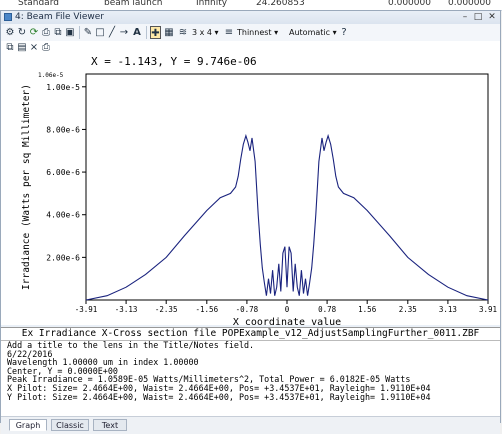 The height and width of the screenshot is (434, 502). I want to click on grid-layout-dropdown: 3 x 4 ▾, so click(205, 32).